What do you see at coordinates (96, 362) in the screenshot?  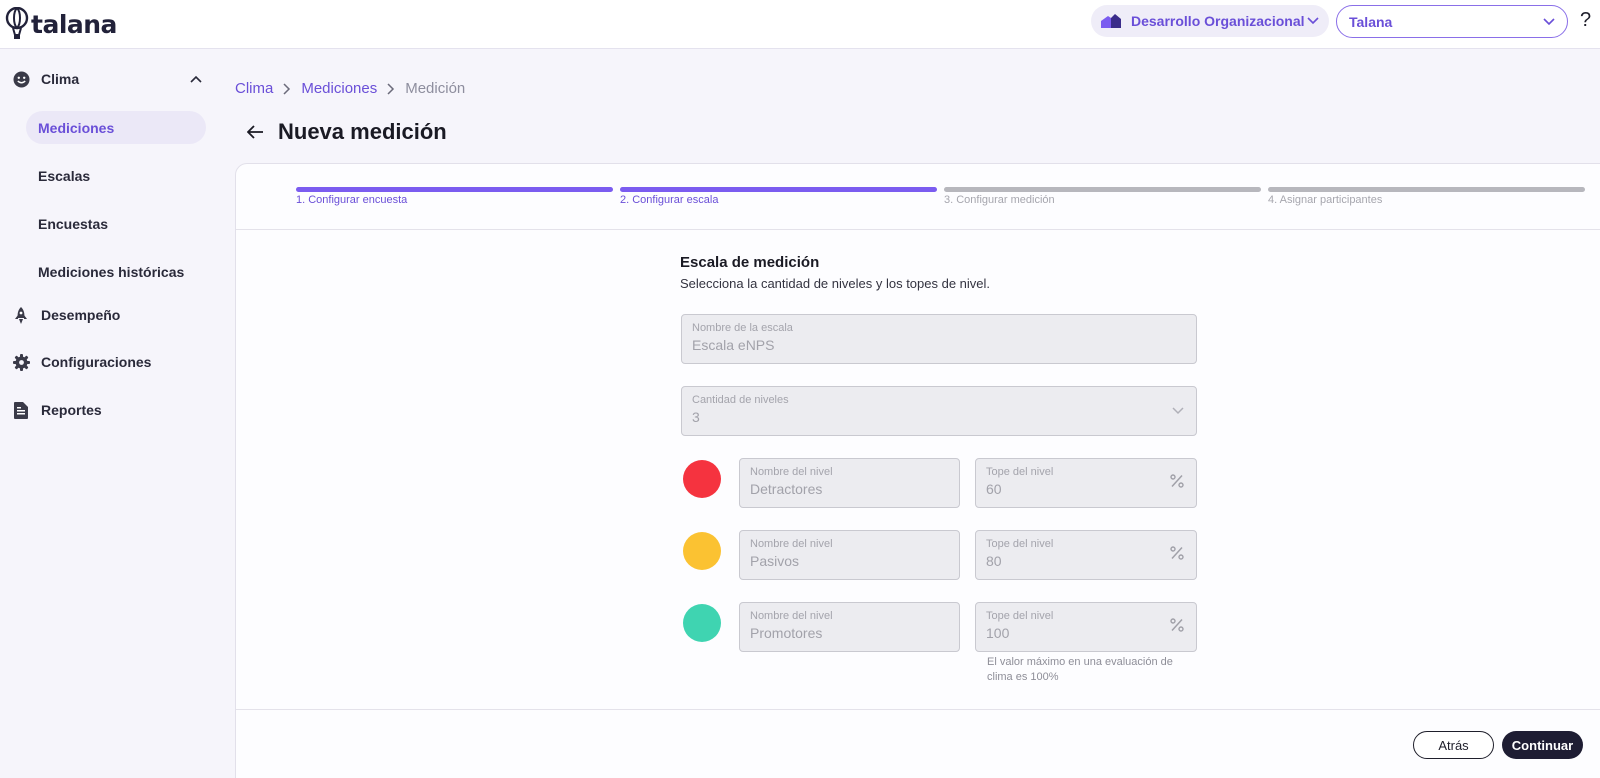 I see `sidebar-group-label: Configuraciones` at bounding box center [96, 362].